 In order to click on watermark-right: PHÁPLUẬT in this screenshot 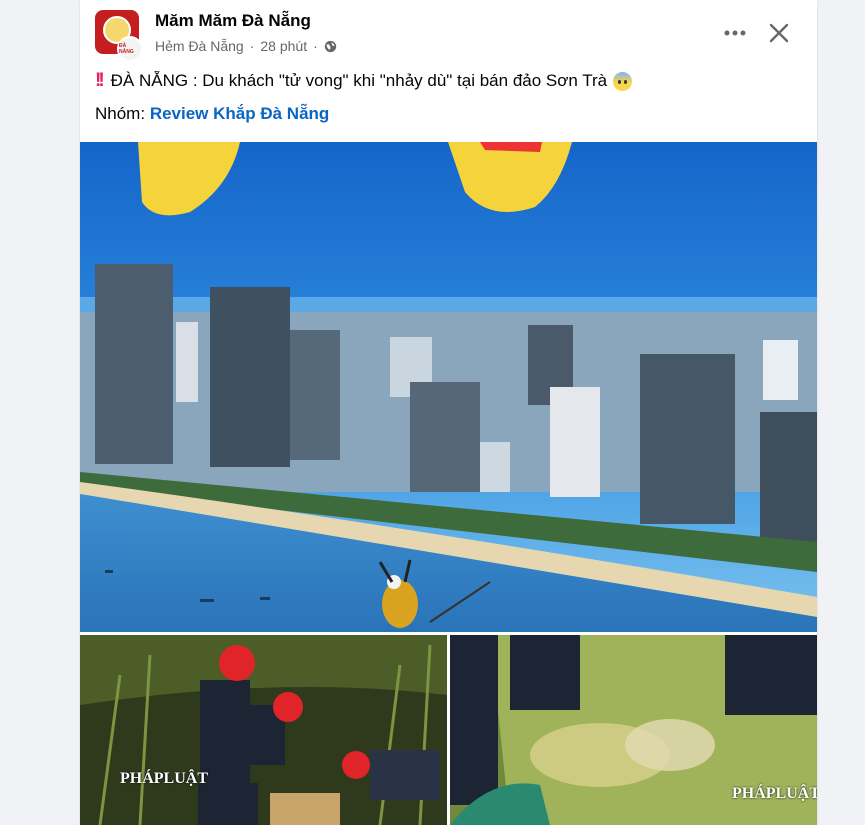, I will do `click(774, 793)`.